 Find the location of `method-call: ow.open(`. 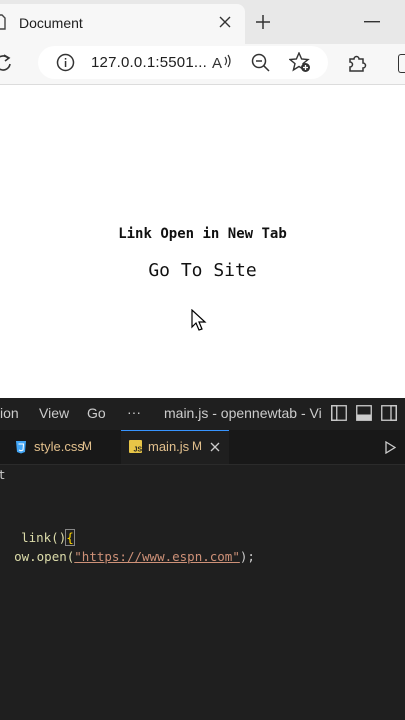

method-call: ow.open( is located at coordinates (44, 556).